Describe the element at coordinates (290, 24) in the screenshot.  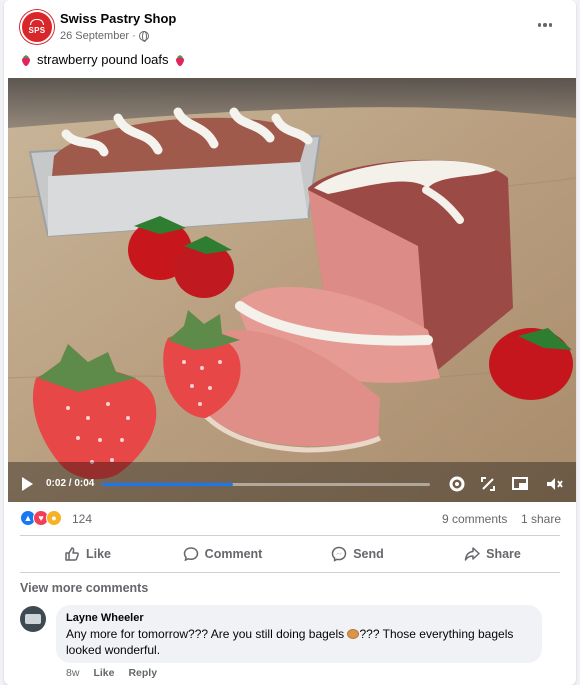
I see `post-header: SPS Swiss Pastry Shop 26 September ·` at that location.